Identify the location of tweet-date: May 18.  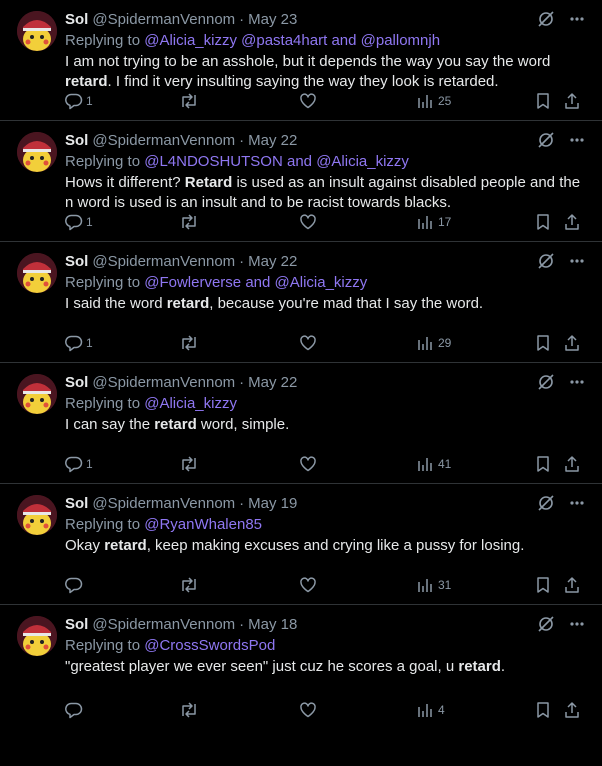
(272, 624).